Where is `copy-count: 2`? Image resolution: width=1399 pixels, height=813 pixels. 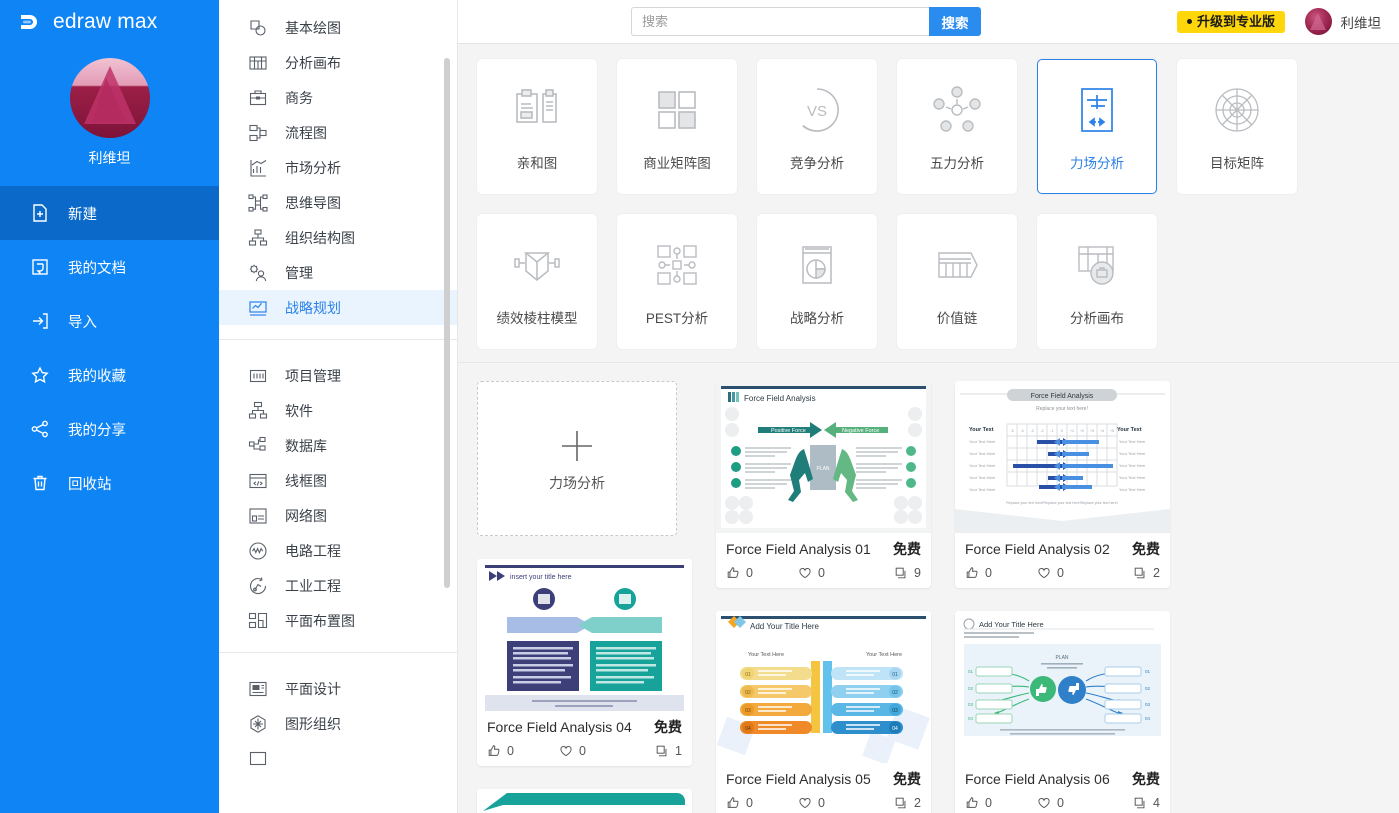
copy-count: 2 is located at coordinates (1156, 573).